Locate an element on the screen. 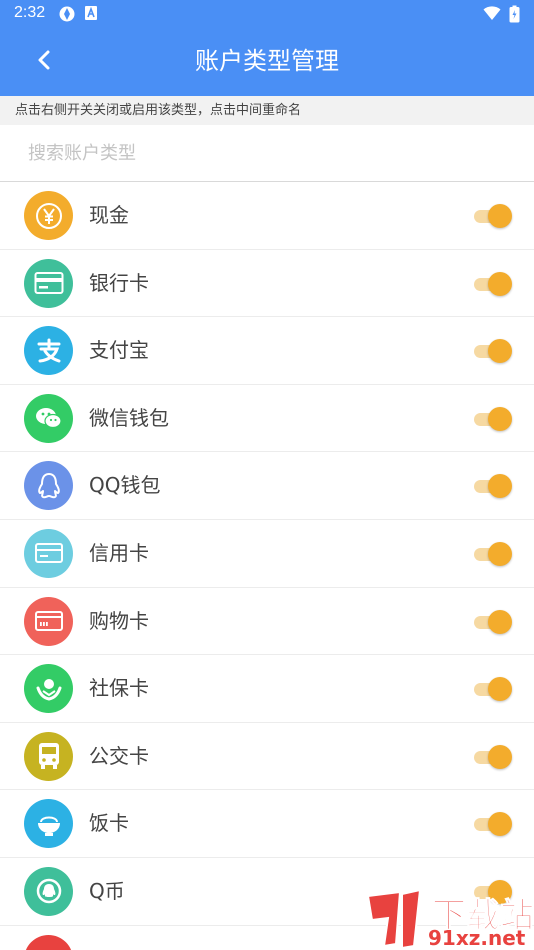  bank-card-icon is located at coordinates (48, 283).